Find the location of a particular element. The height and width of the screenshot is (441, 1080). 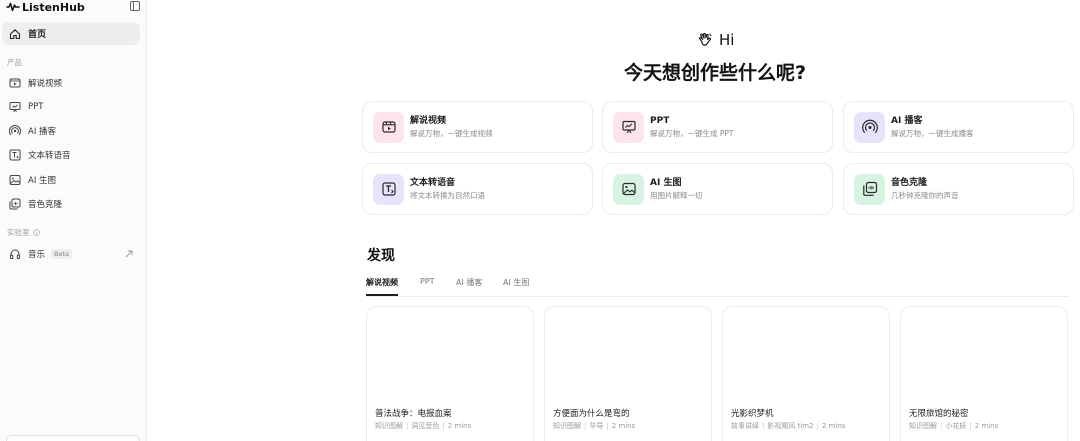

feature-card-text-to-speech: 文本转语音 将文本转换为自然口语 is located at coordinates (477, 189).